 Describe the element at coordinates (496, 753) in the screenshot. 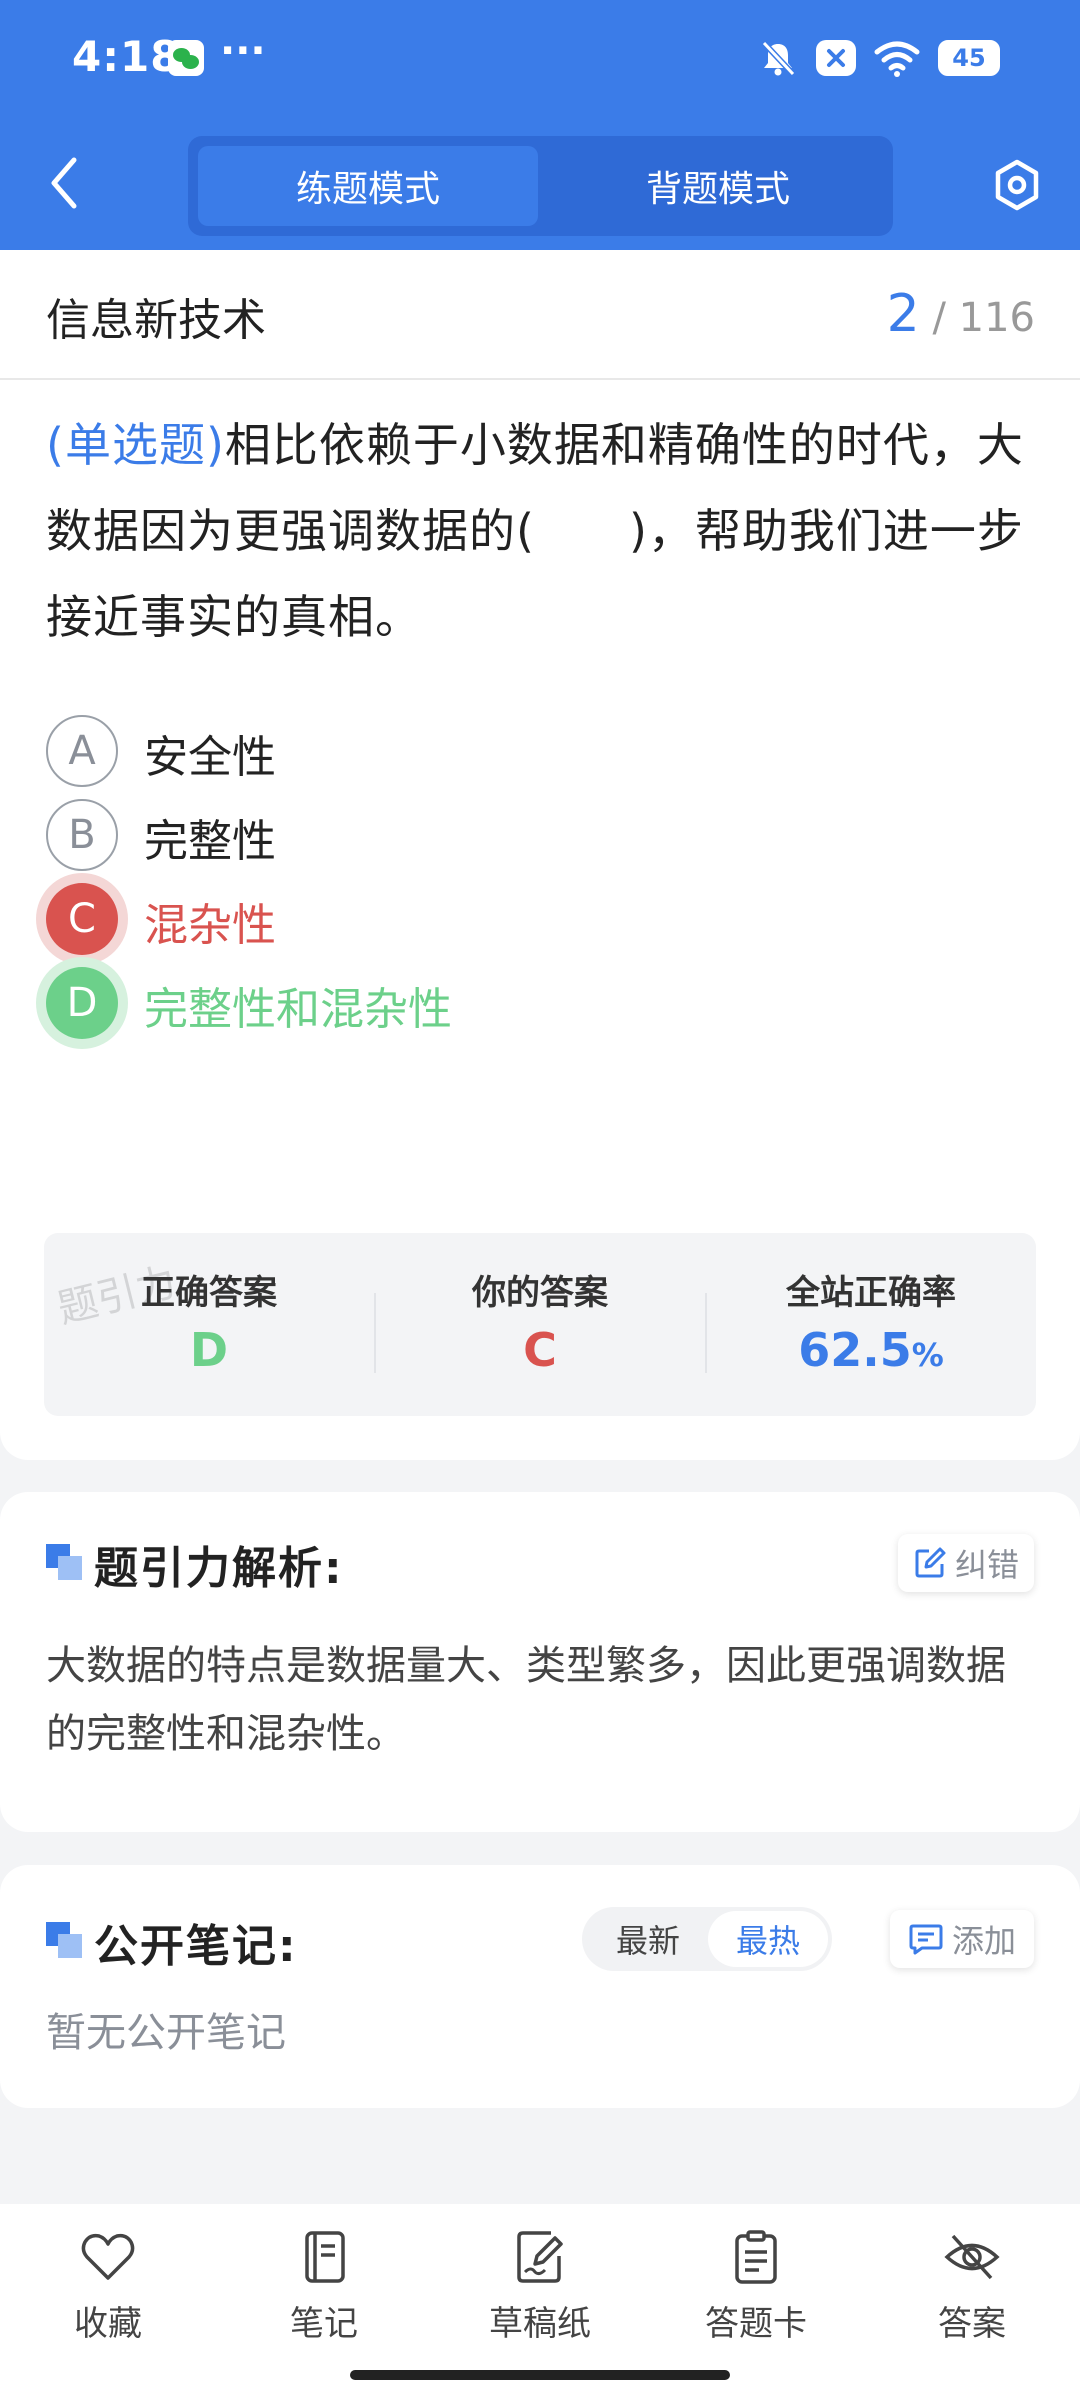

I see `option-a: A 安全性` at that location.